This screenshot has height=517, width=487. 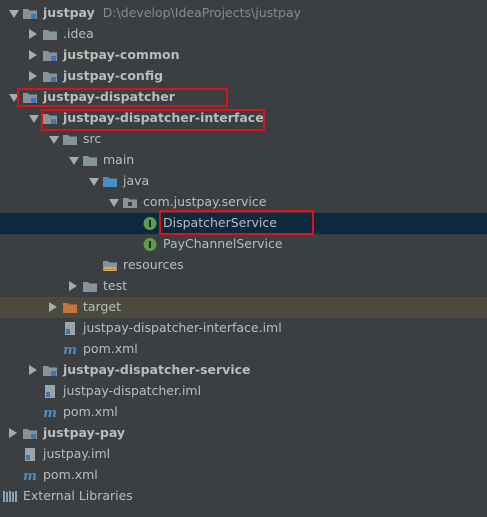 I want to click on tree-row: justpay-dispatcher.iml, so click(x=243, y=391).